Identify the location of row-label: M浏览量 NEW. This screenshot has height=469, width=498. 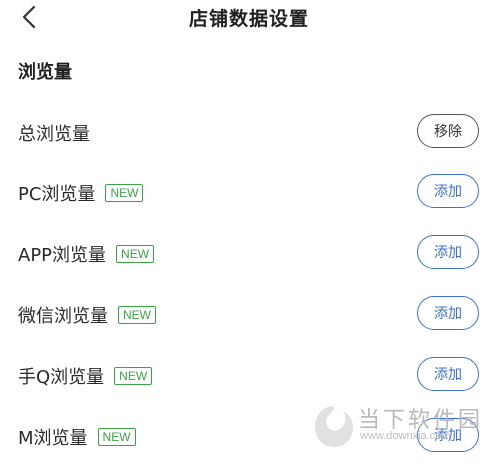
(77, 437).